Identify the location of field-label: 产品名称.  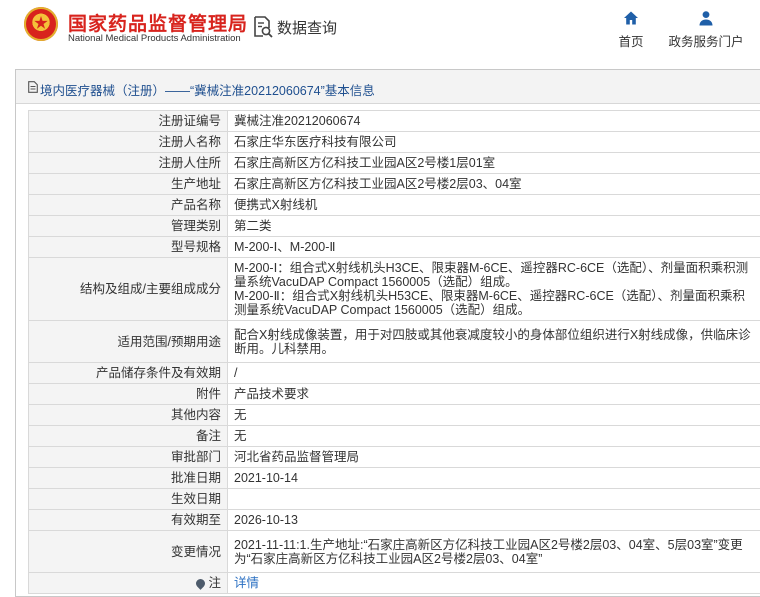
(128, 205).